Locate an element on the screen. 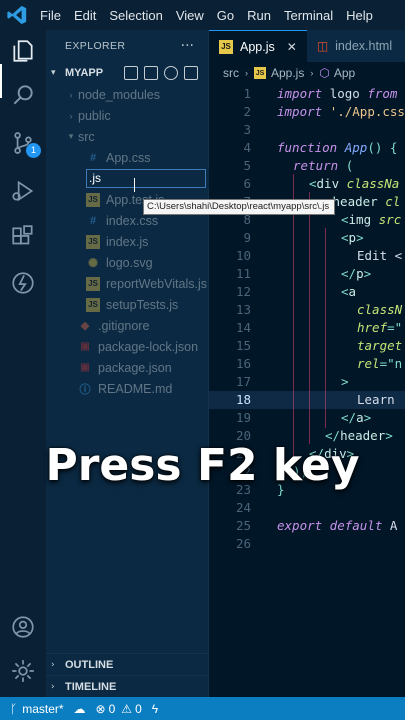  line-number: 4 is located at coordinates (247, 147).